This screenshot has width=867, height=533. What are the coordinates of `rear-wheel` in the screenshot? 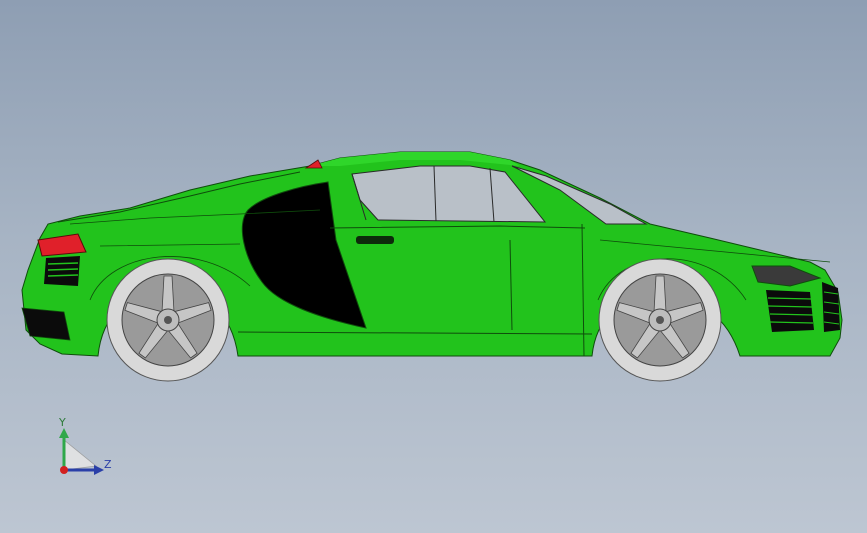 It's located at (168, 320).